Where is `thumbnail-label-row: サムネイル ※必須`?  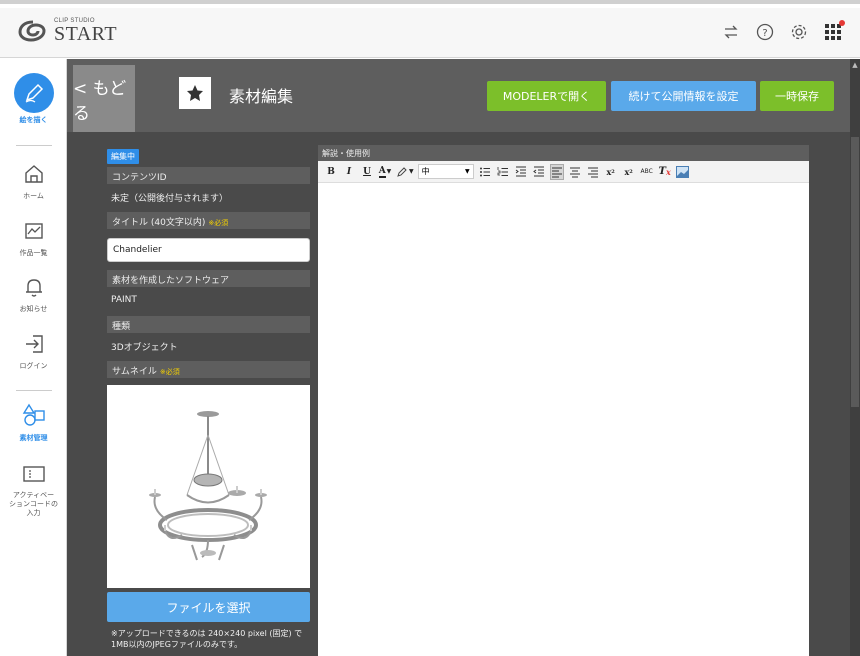 thumbnail-label-row: サムネイル ※必須 is located at coordinates (208, 369).